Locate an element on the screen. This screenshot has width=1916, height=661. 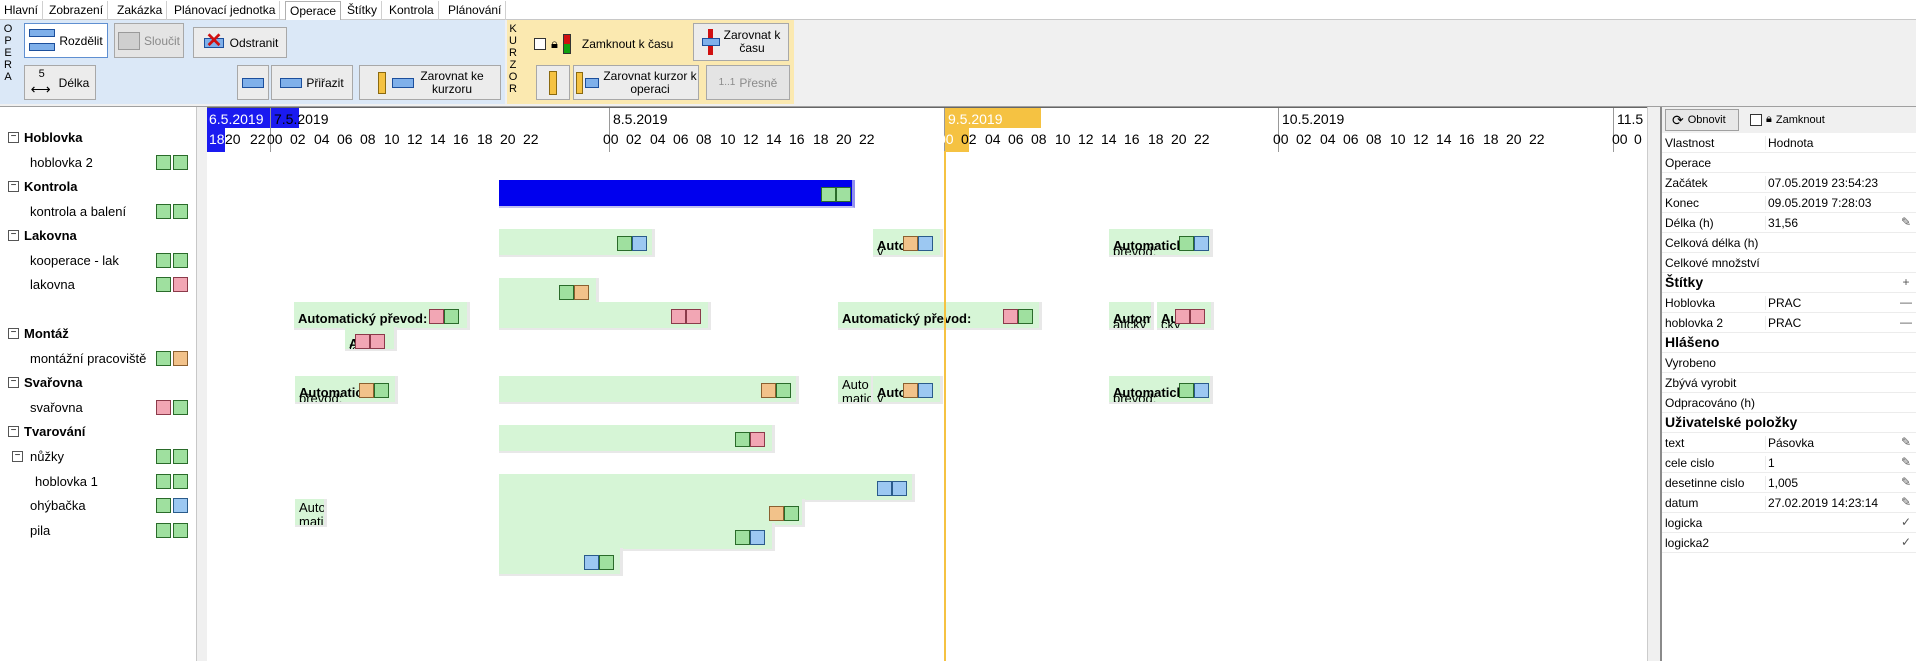
merge-button: Sloučit is located at coordinates (149, 40).